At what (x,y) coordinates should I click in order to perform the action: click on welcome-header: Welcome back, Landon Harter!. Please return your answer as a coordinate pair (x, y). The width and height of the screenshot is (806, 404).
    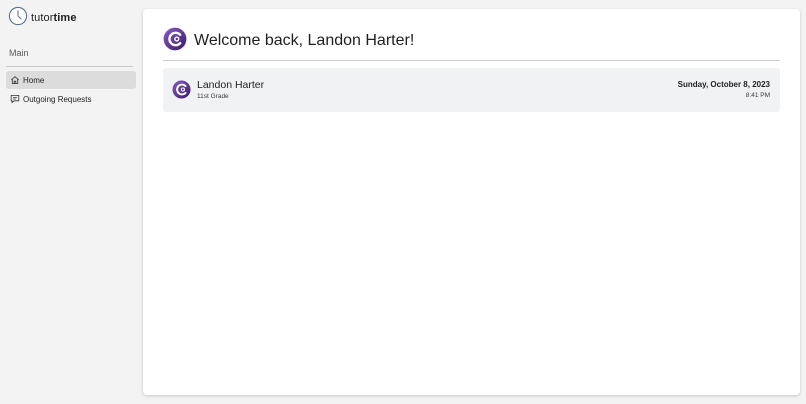
    Looking at the image, I should click on (289, 41).